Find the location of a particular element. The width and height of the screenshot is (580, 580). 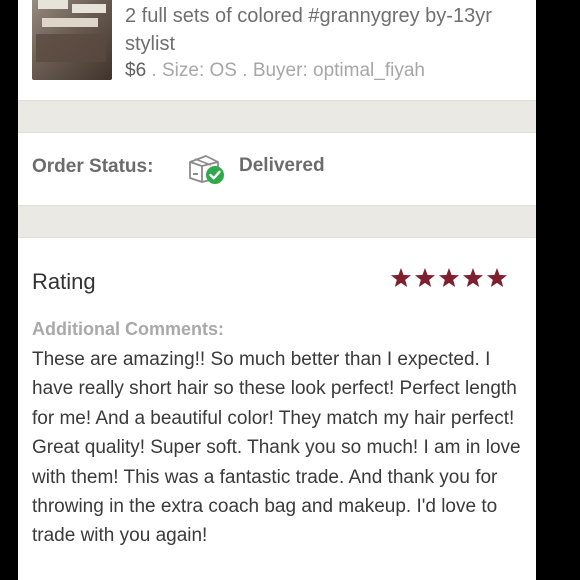

product-meta: $6 . Size: OS . Buyer: optimal_fiyah is located at coordinates (325, 71).